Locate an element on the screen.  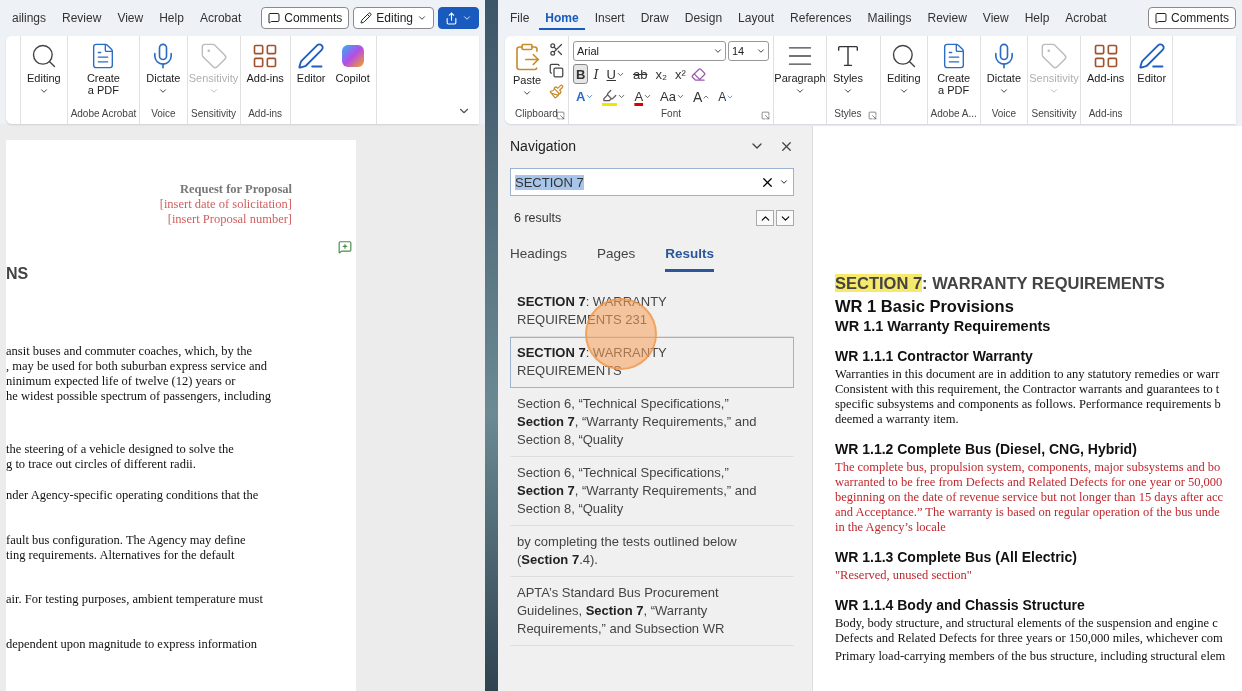
ribbon-tab: Layout is located at coordinates (756, 18).